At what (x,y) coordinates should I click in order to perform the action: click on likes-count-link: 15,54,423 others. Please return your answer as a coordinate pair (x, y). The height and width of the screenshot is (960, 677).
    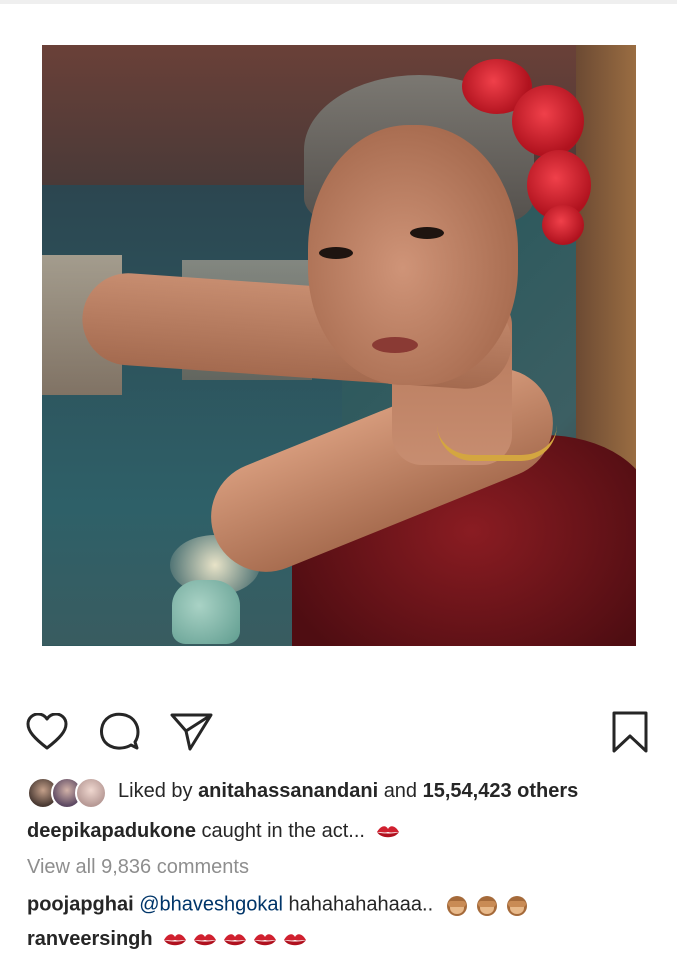
    Looking at the image, I should click on (501, 791).